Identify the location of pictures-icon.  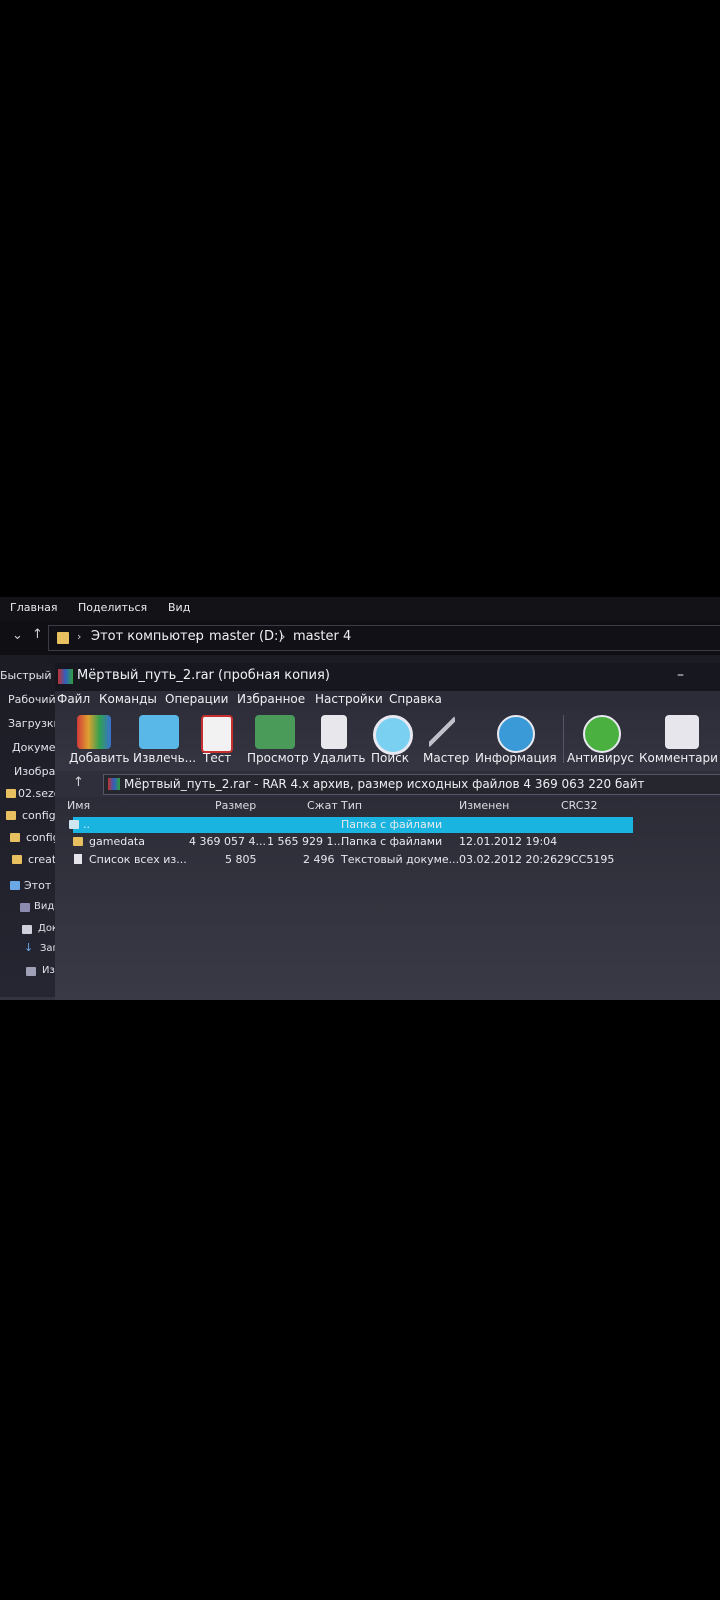
(31, 971).